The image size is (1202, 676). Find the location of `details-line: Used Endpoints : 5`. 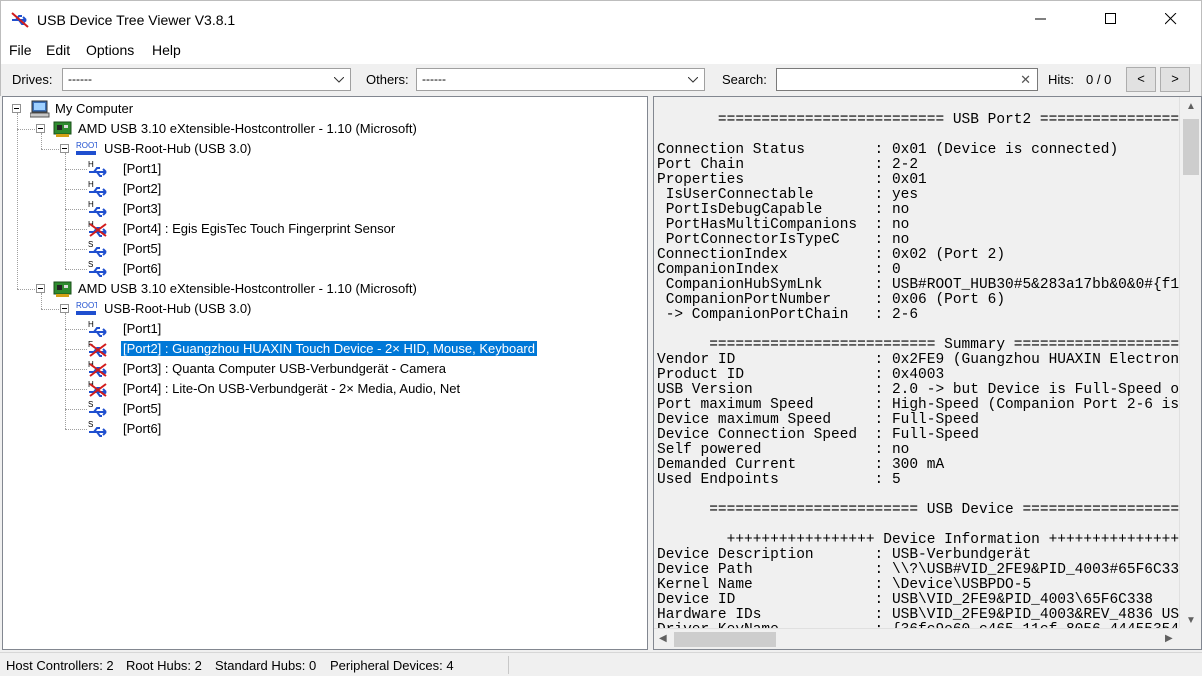

details-line: Used Endpoints : 5 is located at coordinates (779, 480).